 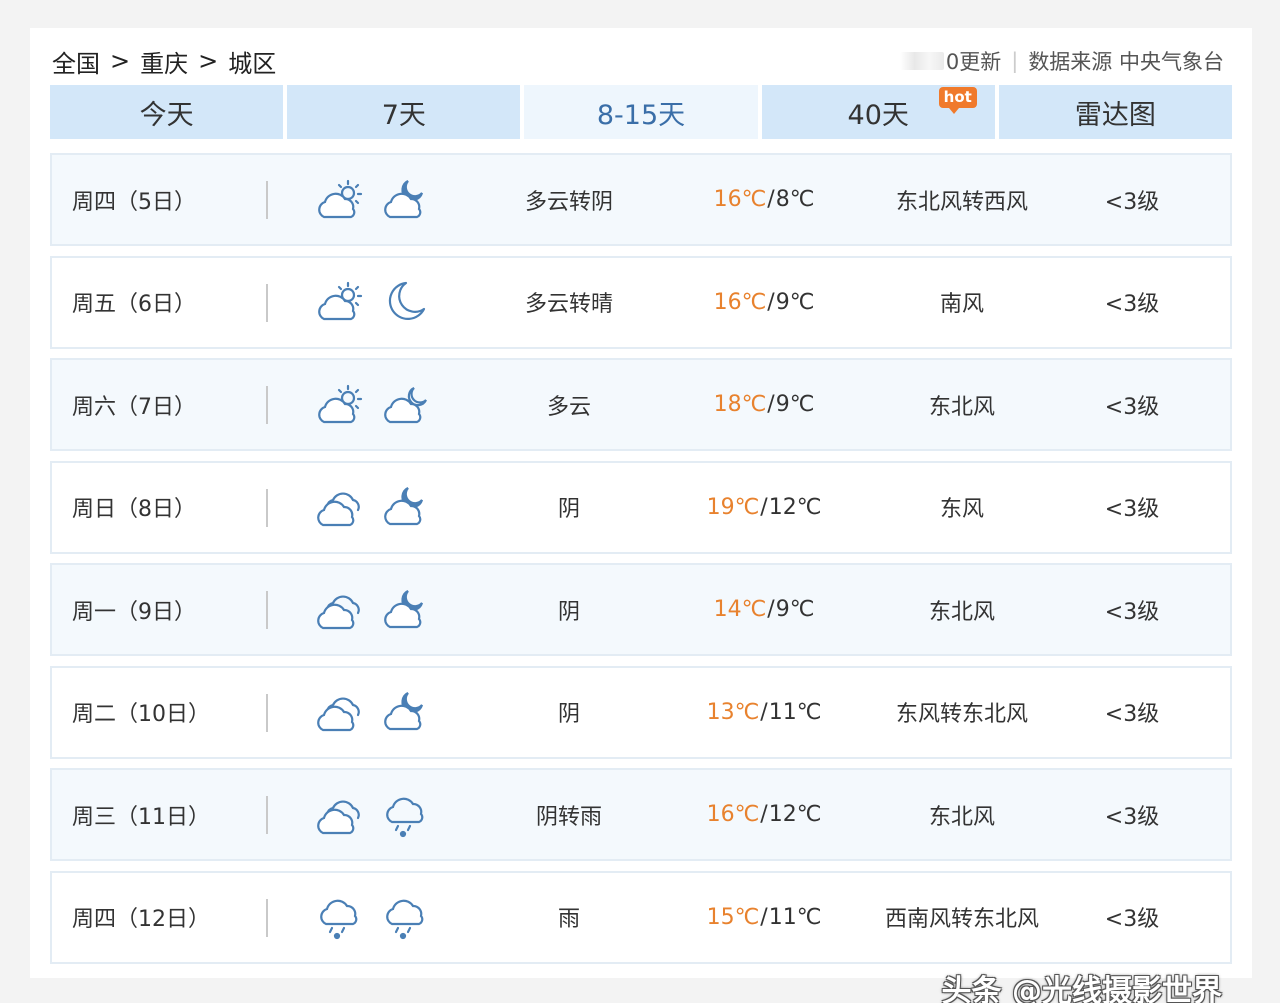 I want to click on breadcrumb-city: 重庆, so click(x=164, y=61).